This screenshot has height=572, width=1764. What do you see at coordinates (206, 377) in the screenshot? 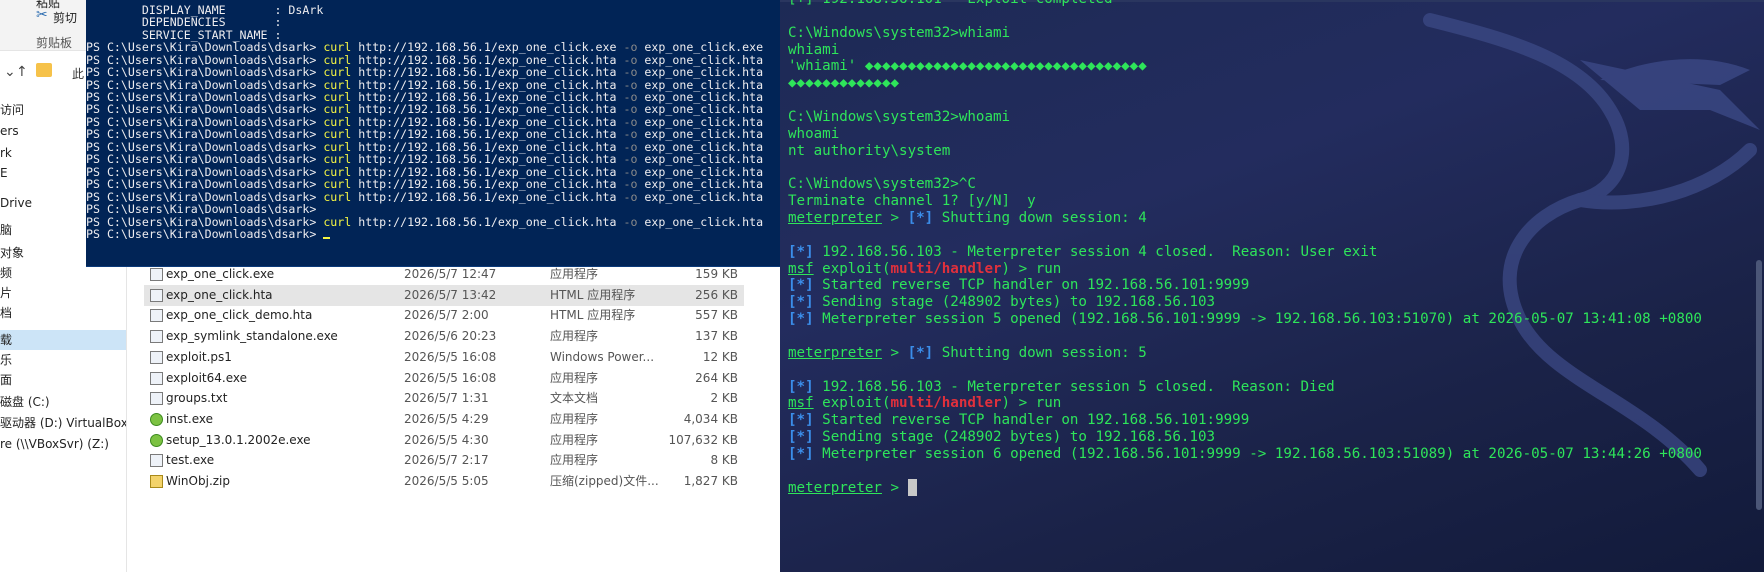
I see `file-name: exploit64.exe` at bounding box center [206, 377].